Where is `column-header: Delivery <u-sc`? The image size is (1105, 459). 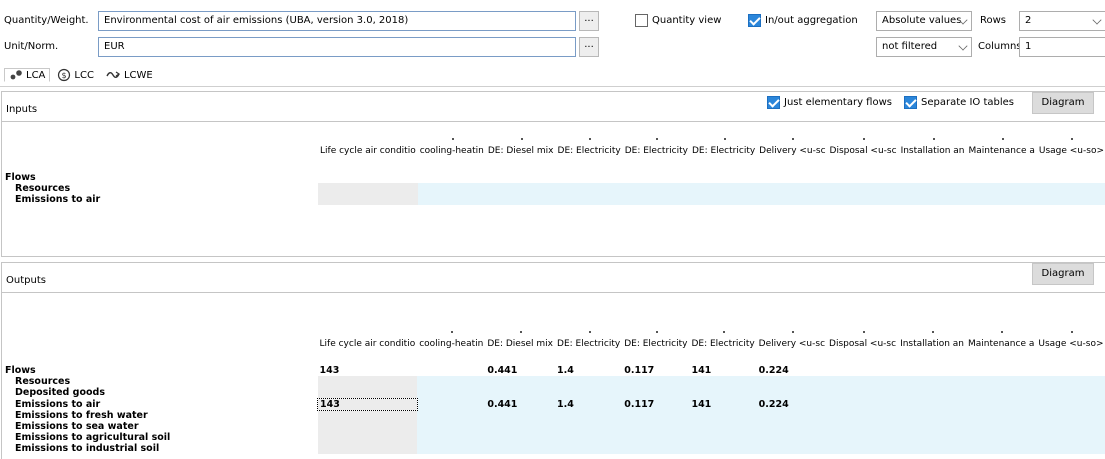
column-header: Delivery <u-sc is located at coordinates (792, 344).